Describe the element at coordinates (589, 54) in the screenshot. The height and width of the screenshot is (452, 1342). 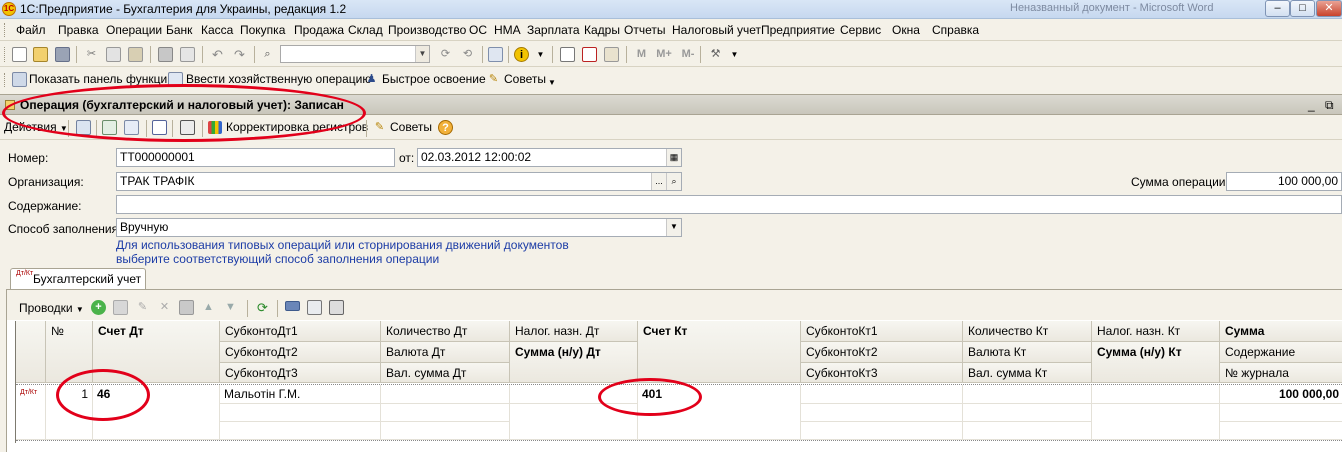
I see `calendar-icon` at that location.